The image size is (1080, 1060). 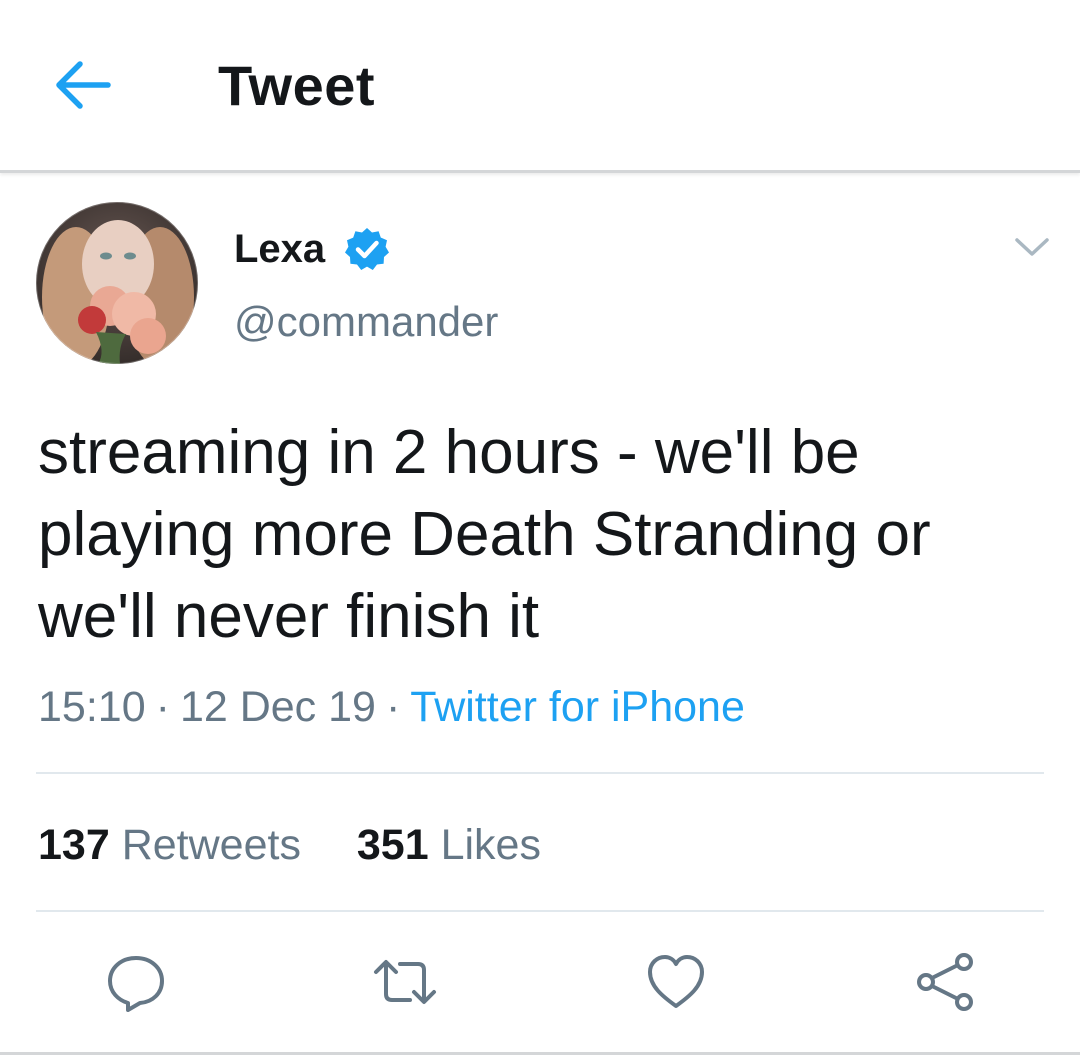 I want to click on retweet-button, so click(x=403, y=982).